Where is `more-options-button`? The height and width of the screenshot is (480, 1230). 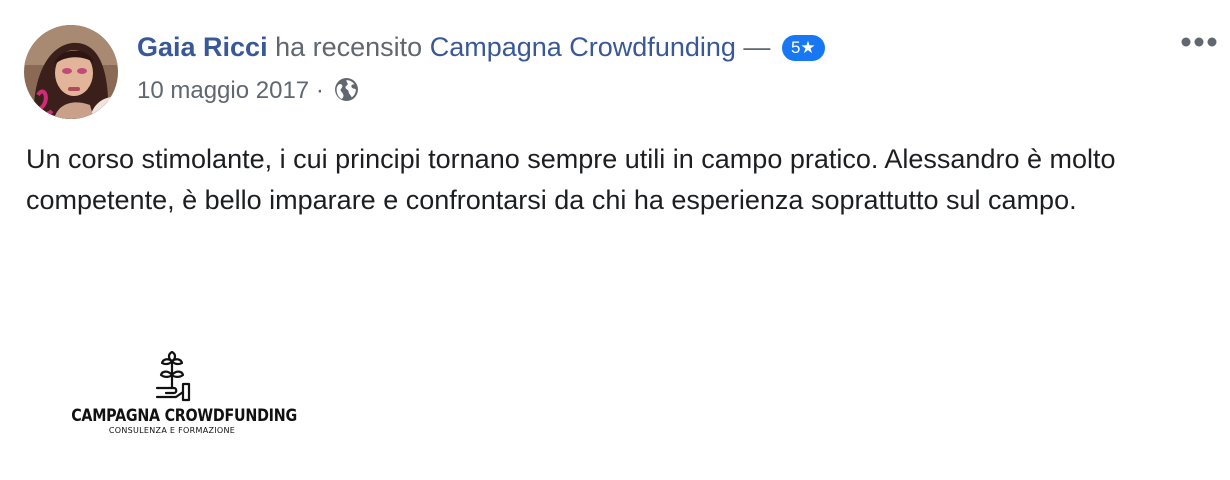
more-options-button is located at coordinates (1204, 43).